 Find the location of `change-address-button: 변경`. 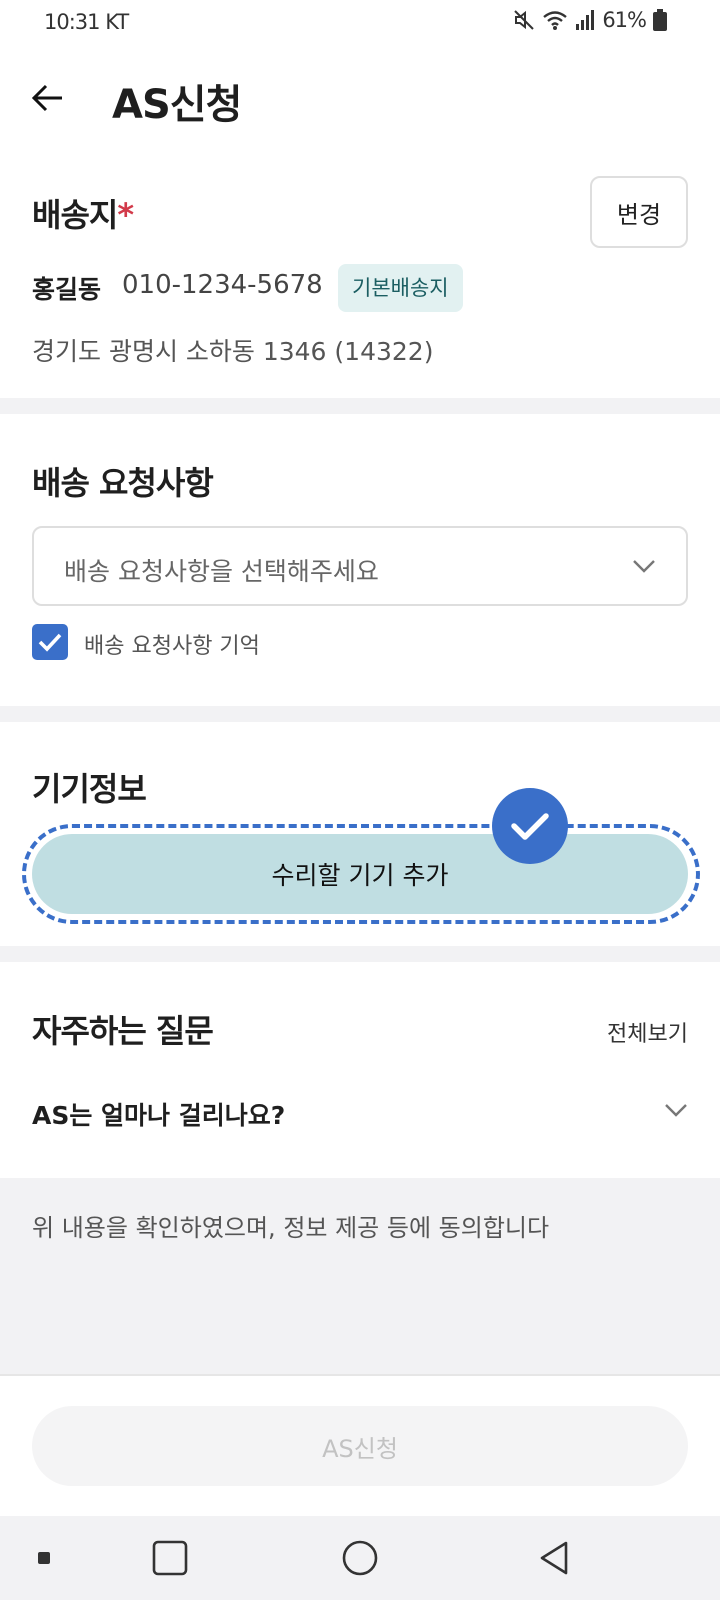

change-address-button: 변경 is located at coordinates (639, 212).